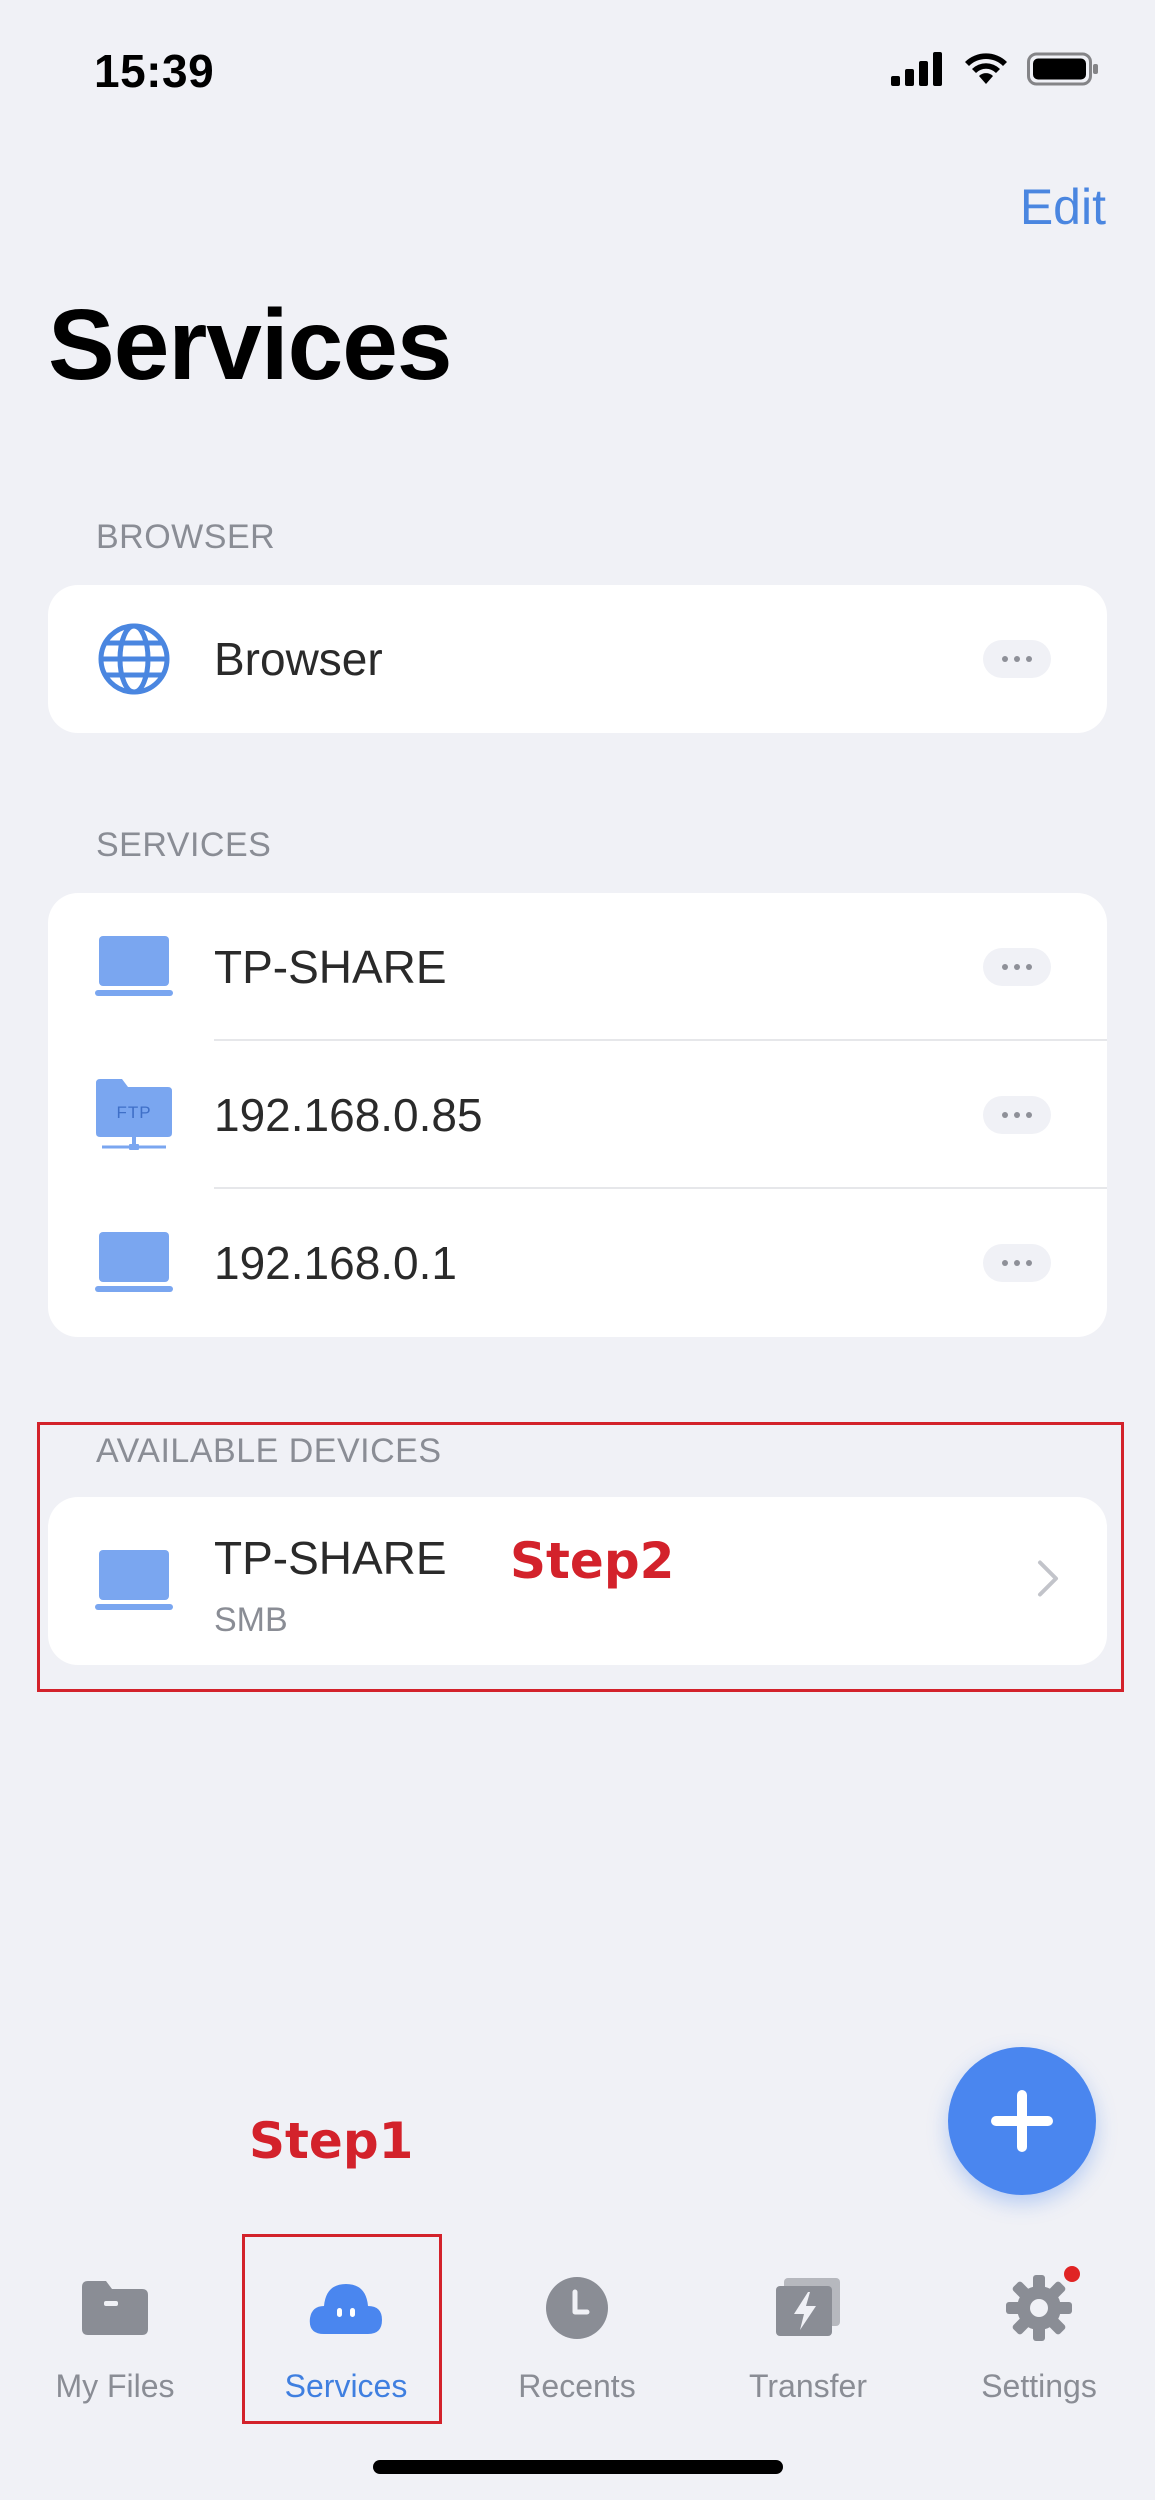 This screenshot has width=1155, height=2500. What do you see at coordinates (577, 2386) in the screenshot?
I see `tab-label: Recents` at bounding box center [577, 2386].